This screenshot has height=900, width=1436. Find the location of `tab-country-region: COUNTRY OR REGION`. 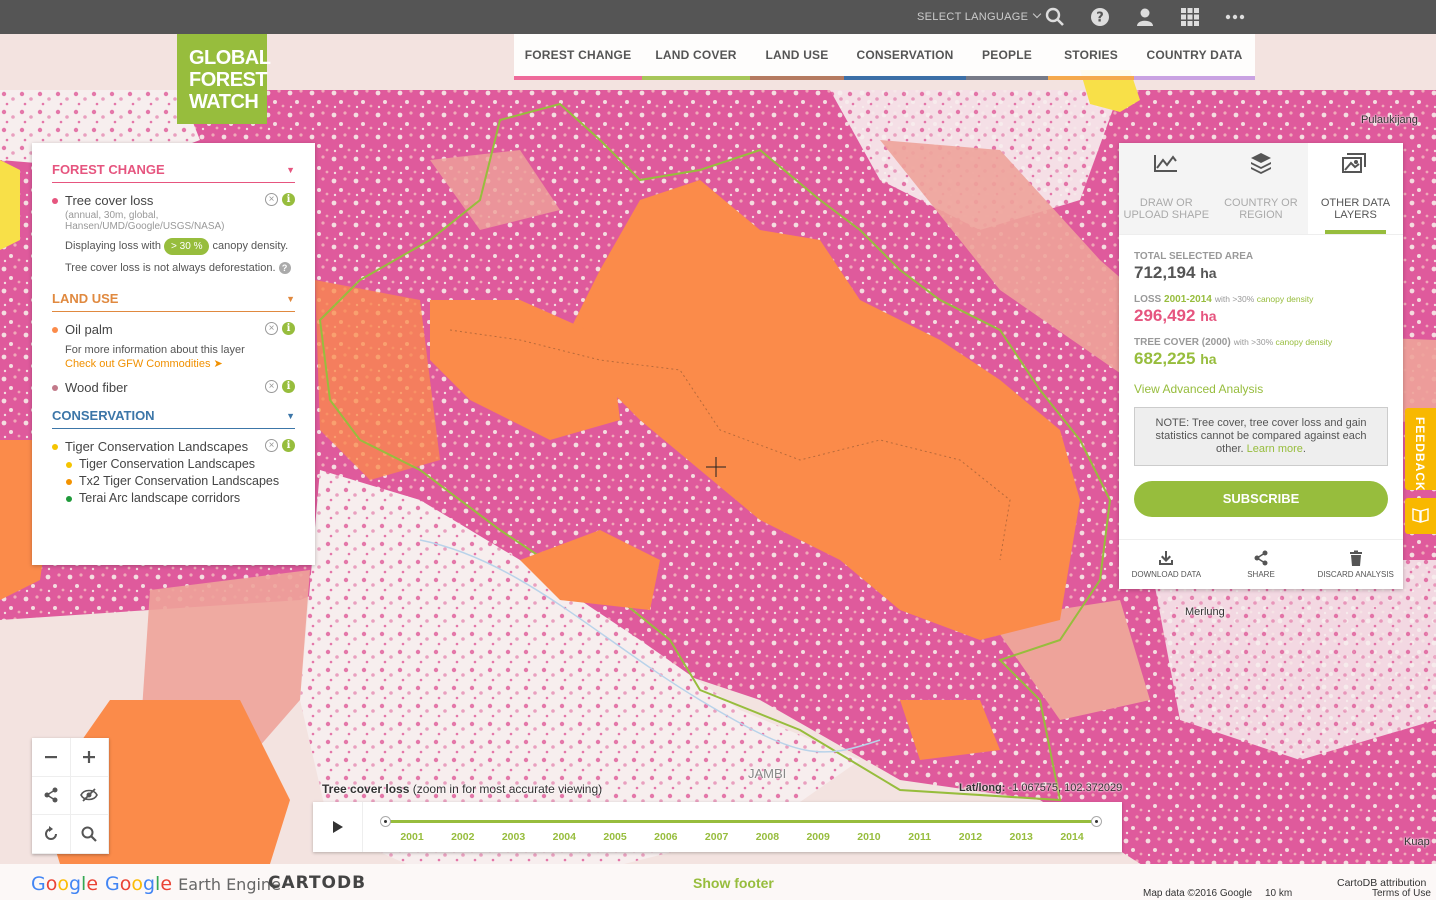

tab-country-region: COUNTRY OR REGION is located at coordinates (1261, 188).